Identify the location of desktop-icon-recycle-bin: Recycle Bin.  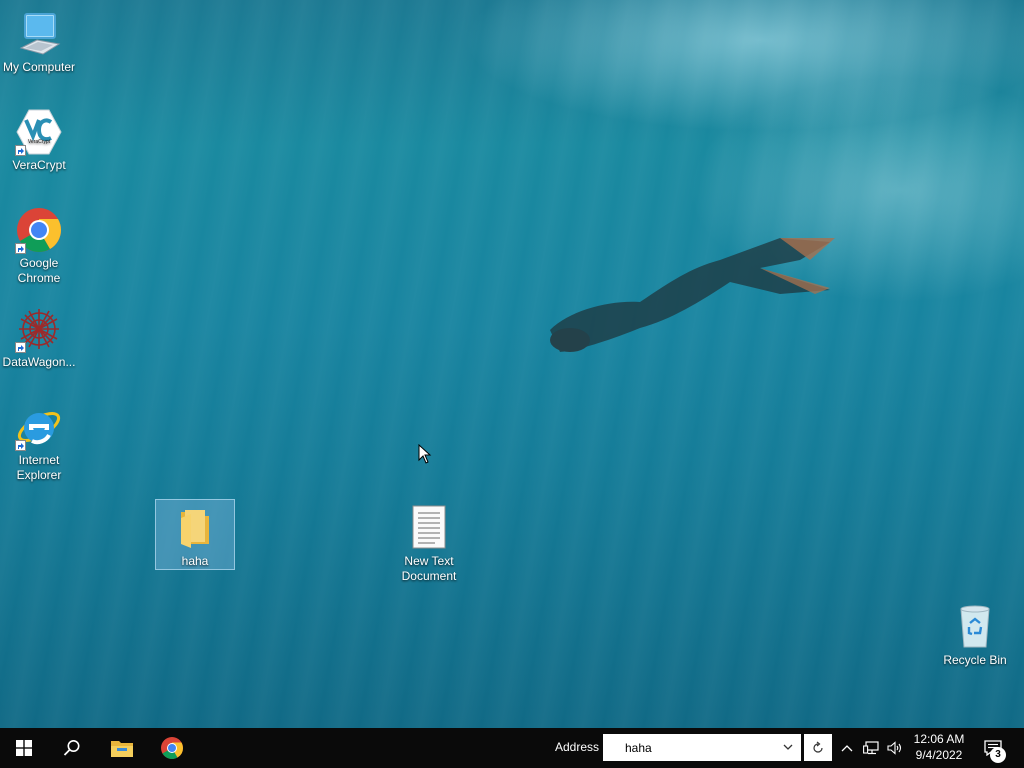
(975, 635).